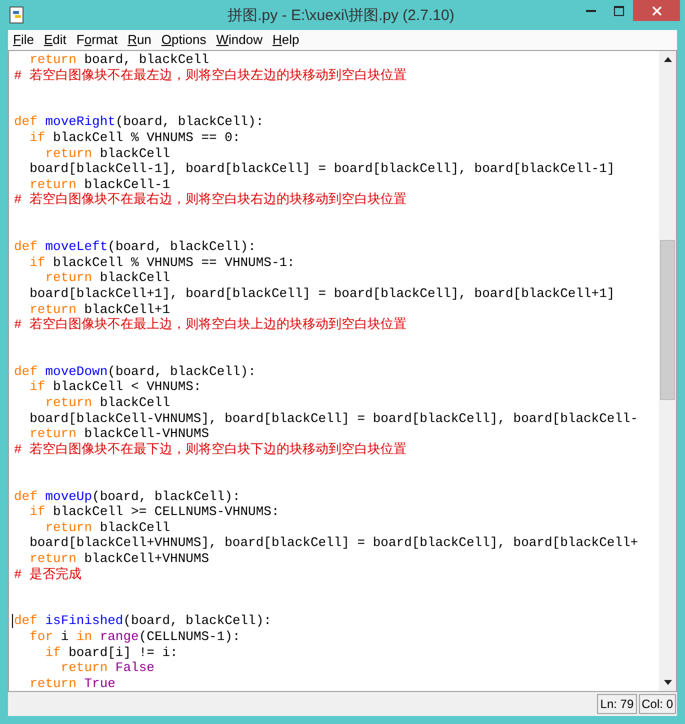  What do you see at coordinates (76, 372) in the screenshot?
I see `function-name: moveDown` at bounding box center [76, 372].